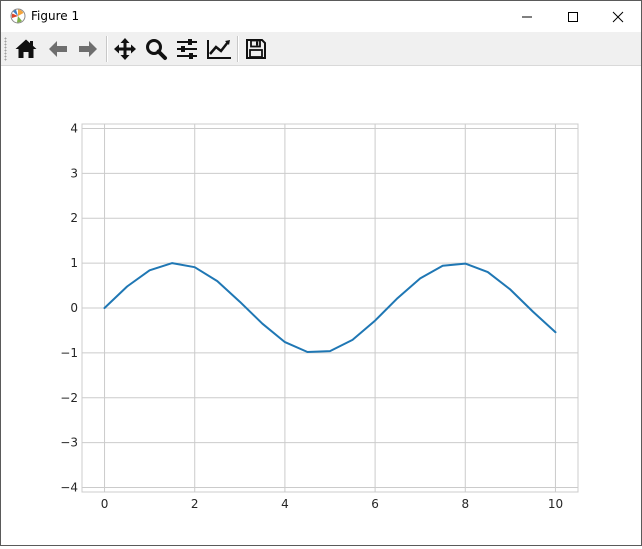  I want to click on y-tick-label: −1, so click(69, 353).